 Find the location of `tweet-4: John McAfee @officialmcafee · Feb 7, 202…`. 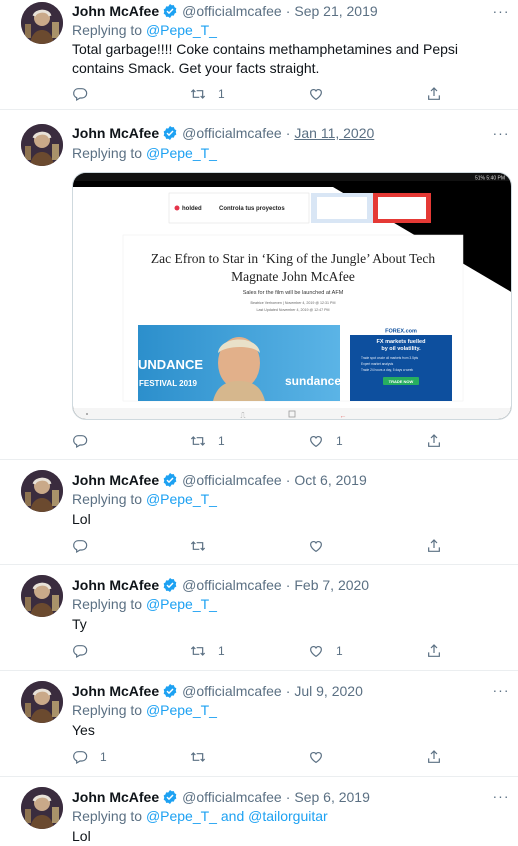

tweet-4: John McAfee @officialmcafee · Feb 7, 202… is located at coordinates (259, 618).